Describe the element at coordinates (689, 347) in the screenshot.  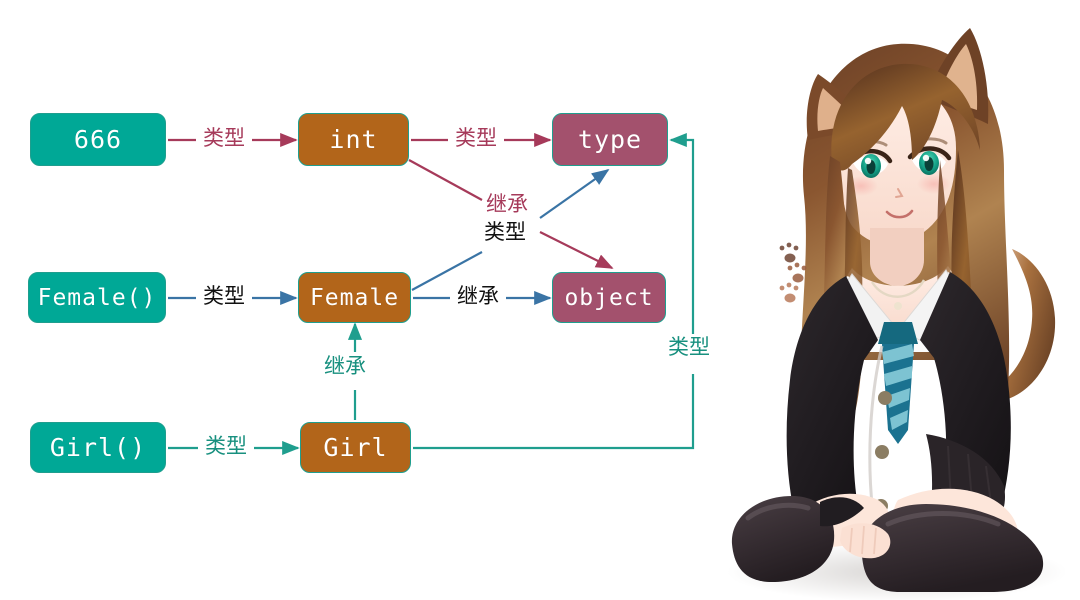
I see `edge-label-girl-type: 类型` at that location.